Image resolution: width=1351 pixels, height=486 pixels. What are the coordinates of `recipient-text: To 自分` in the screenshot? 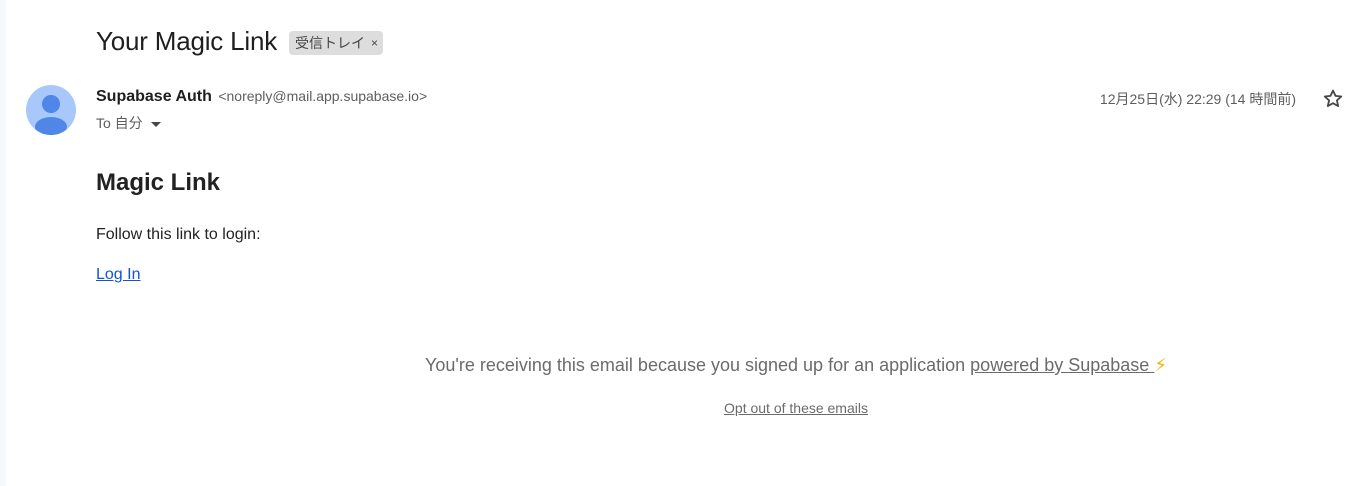 It's located at (119, 123).